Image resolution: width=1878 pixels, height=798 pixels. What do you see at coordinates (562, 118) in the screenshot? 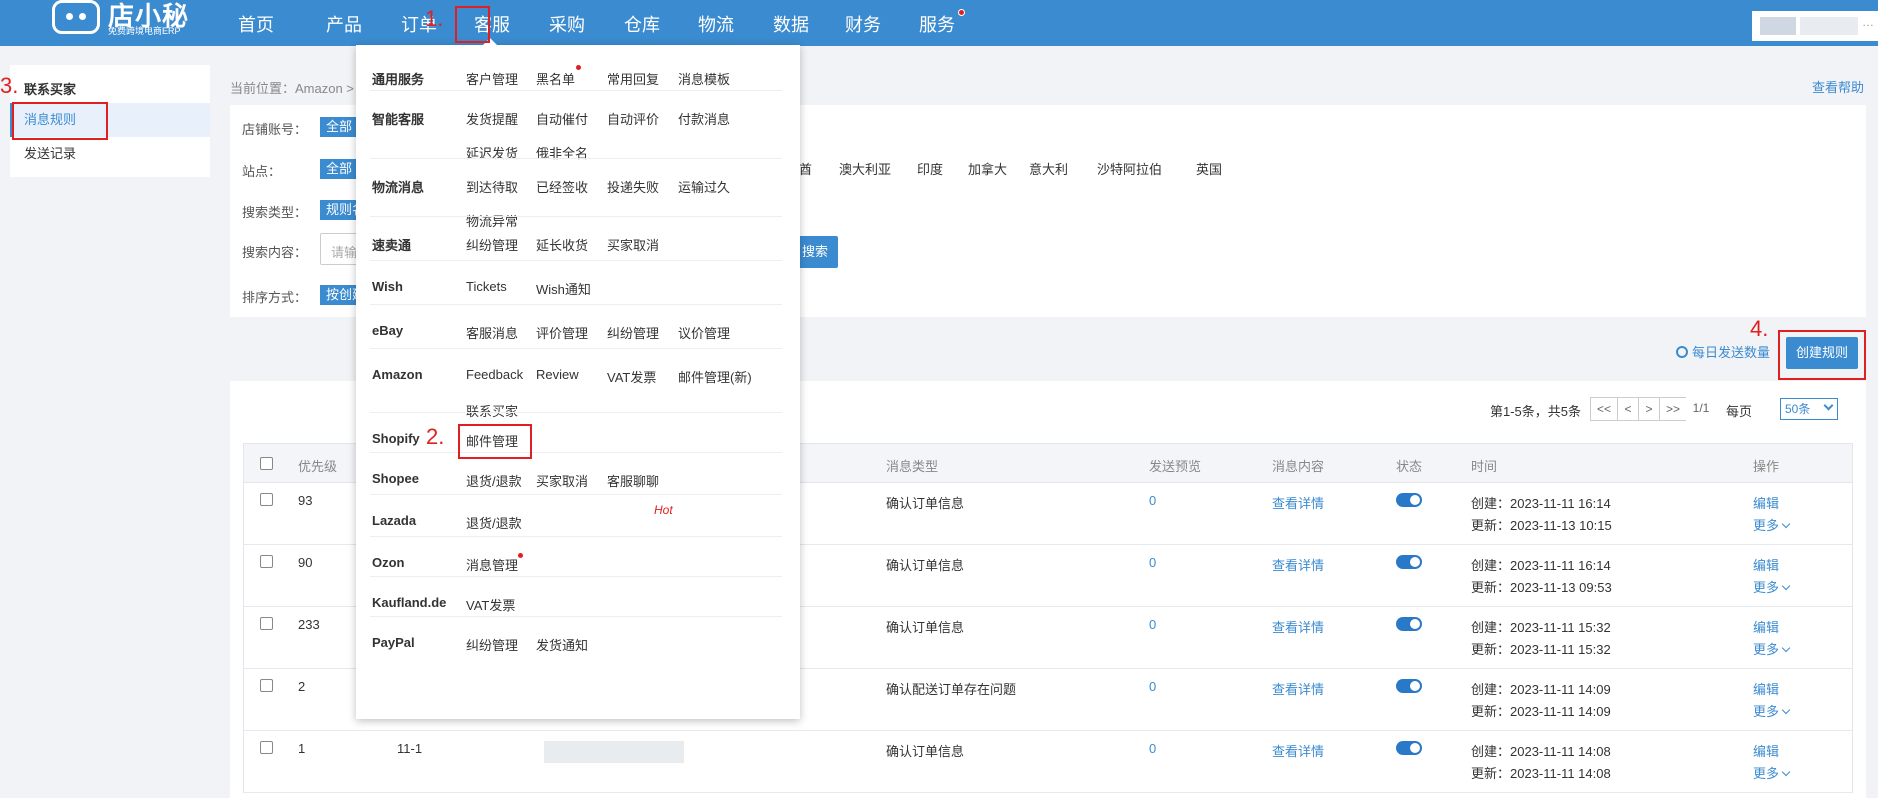
I see `dropdown-item: 自动催付` at bounding box center [562, 118].